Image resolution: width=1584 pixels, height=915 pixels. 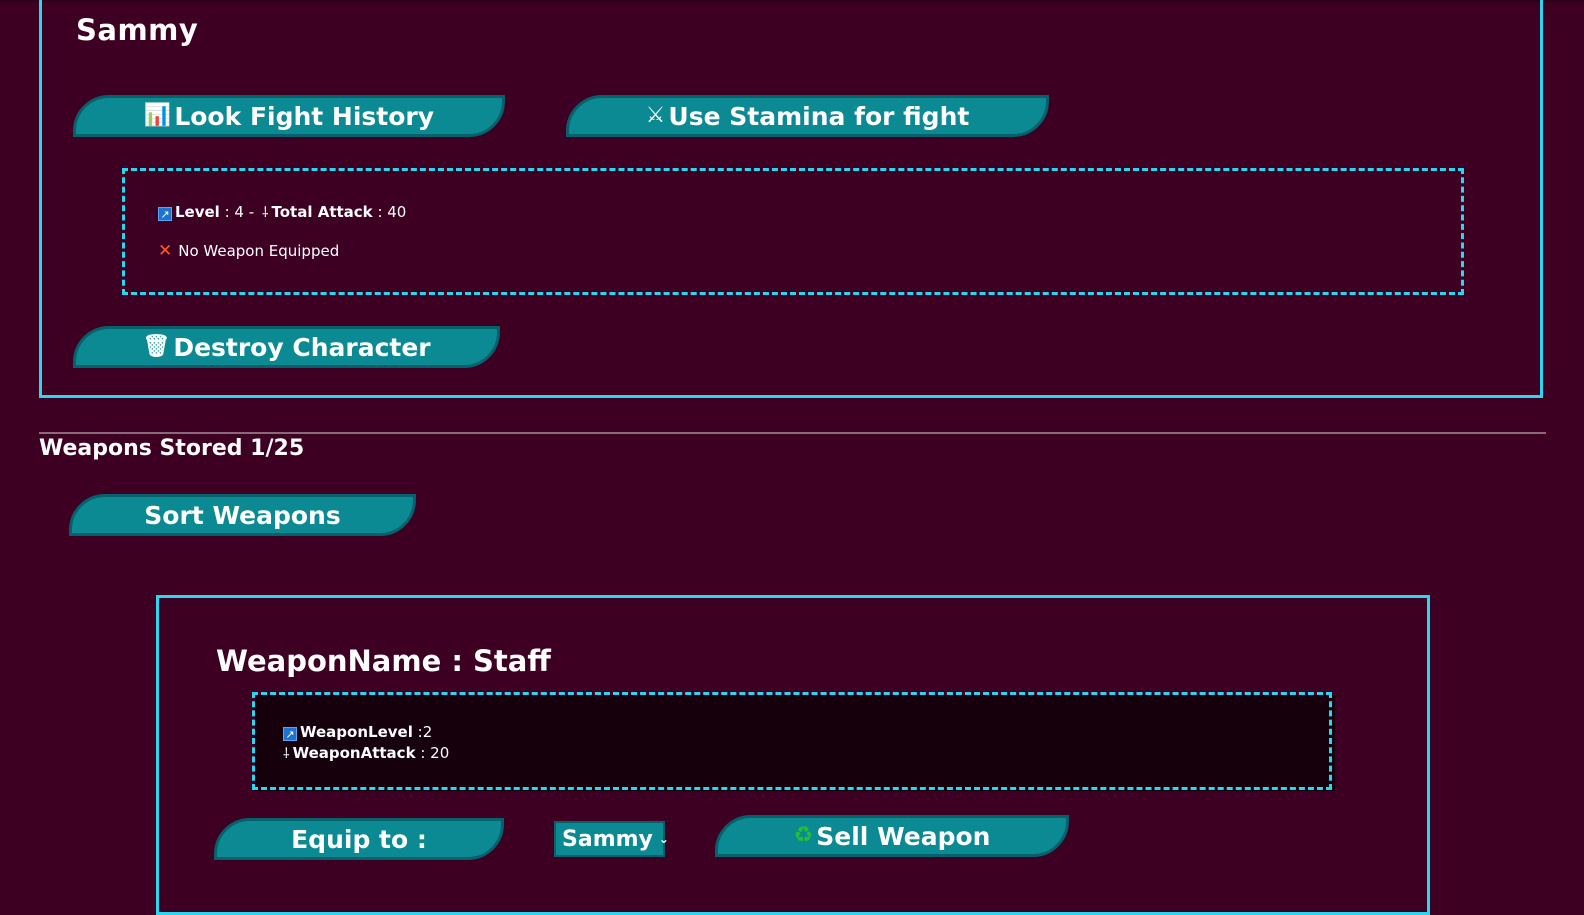 I want to click on section-divider, so click(x=792, y=433).